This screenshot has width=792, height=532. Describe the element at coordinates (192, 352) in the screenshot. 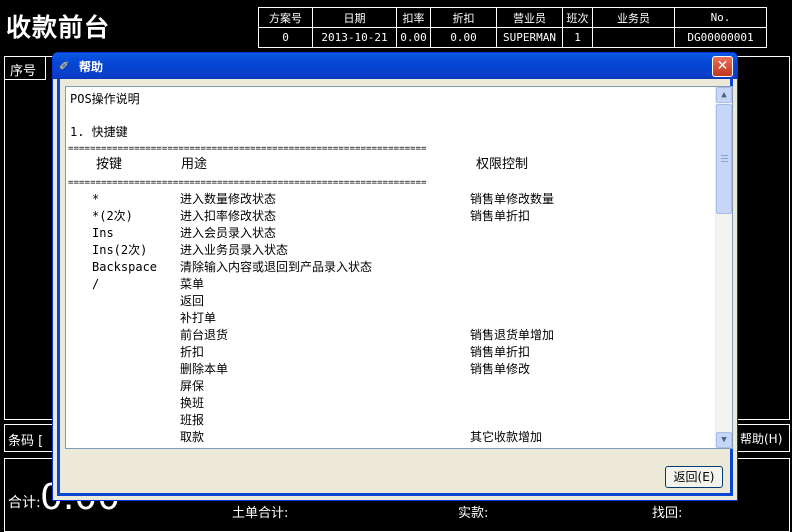

I see `shortcut-use: 折扣` at that location.